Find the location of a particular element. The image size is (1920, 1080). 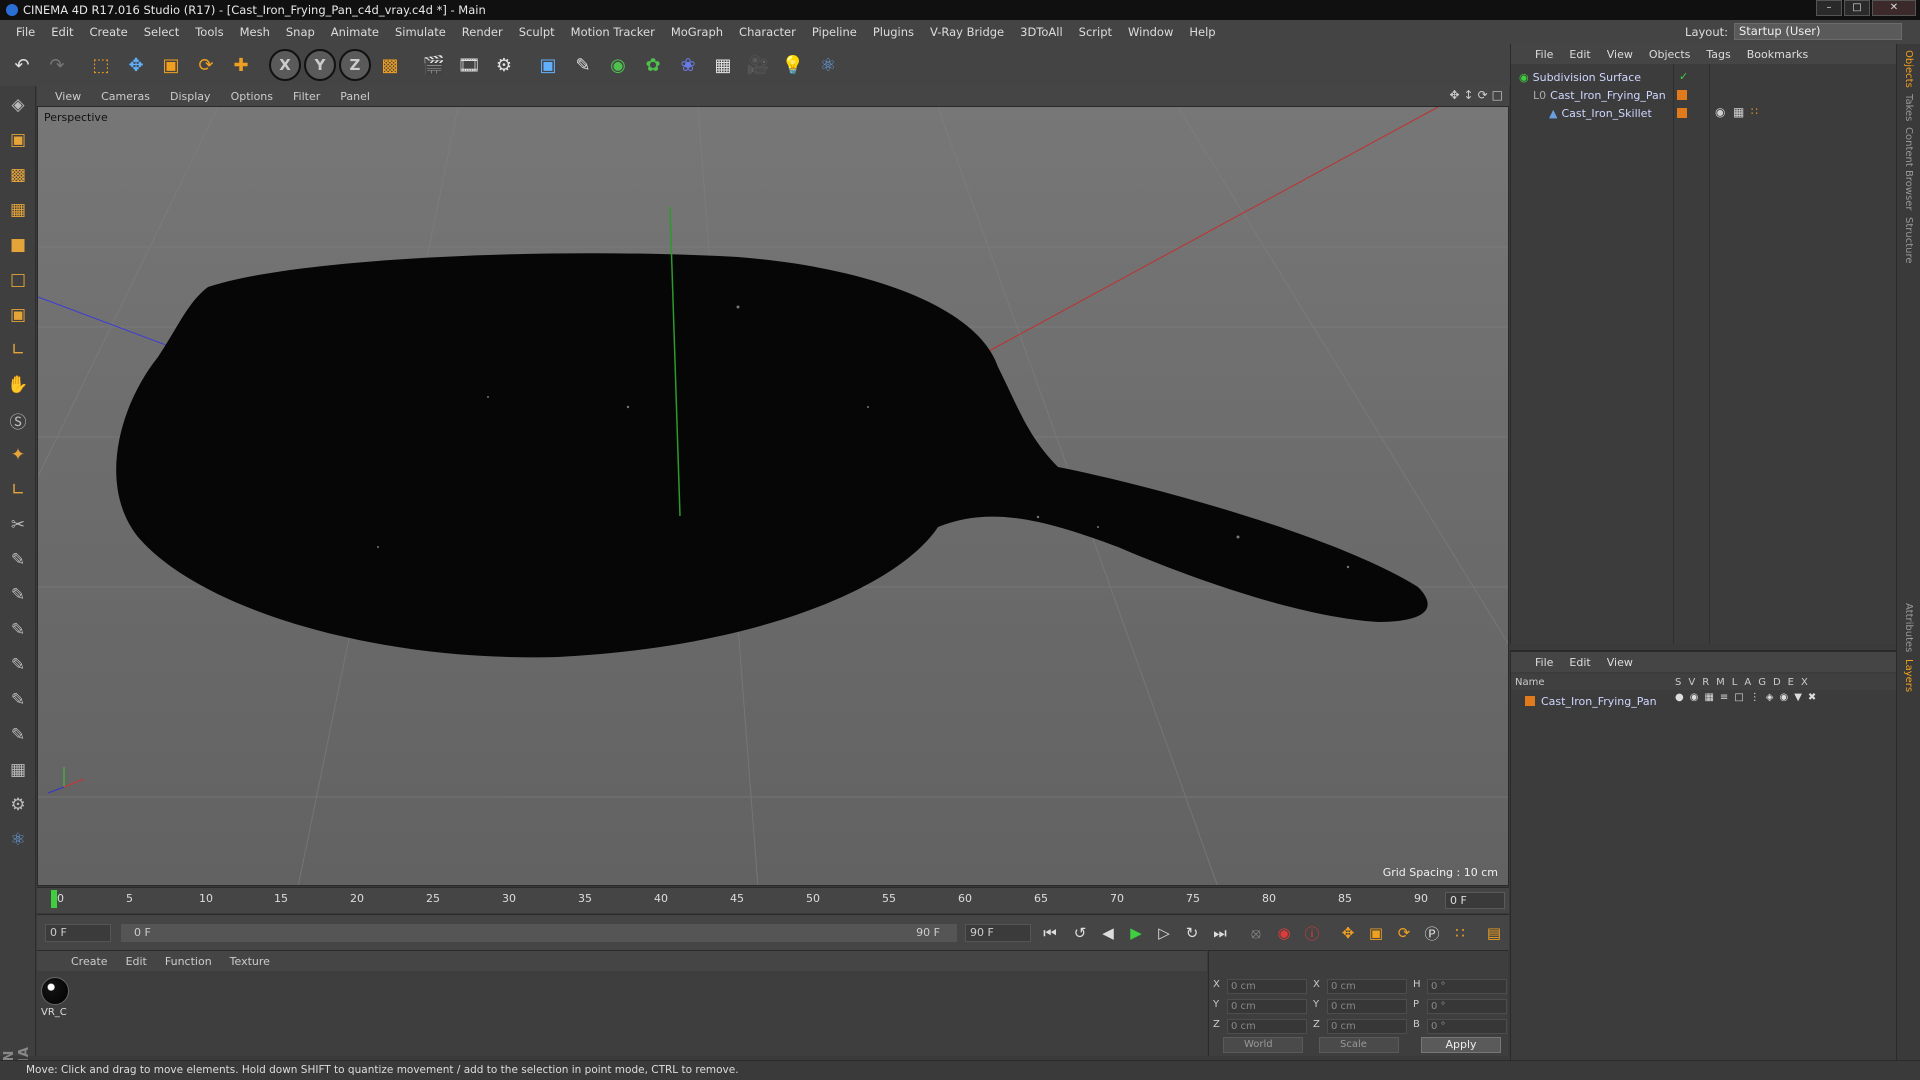

menu-mesh: Mesh is located at coordinates (255, 32).